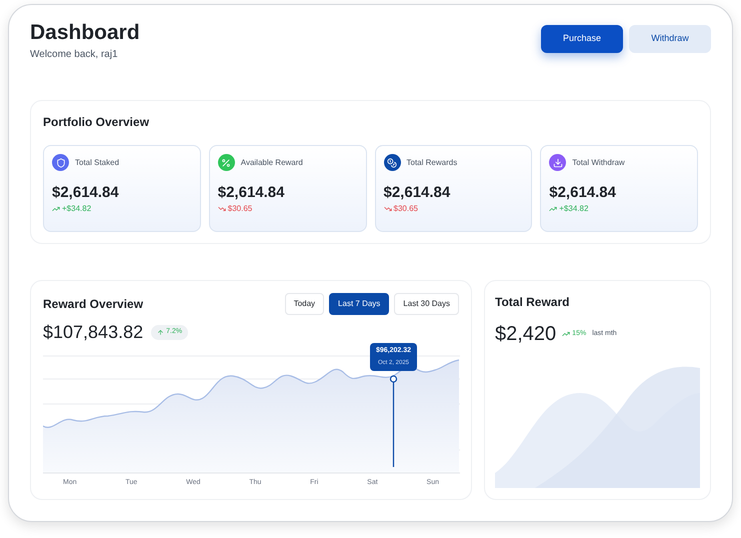 The height and width of the screenshot is (538, 741). What do you see at coordinates (532, 302) in the screenshot?
I see `section-title: Total Reward` at bounding box center [532, 302].